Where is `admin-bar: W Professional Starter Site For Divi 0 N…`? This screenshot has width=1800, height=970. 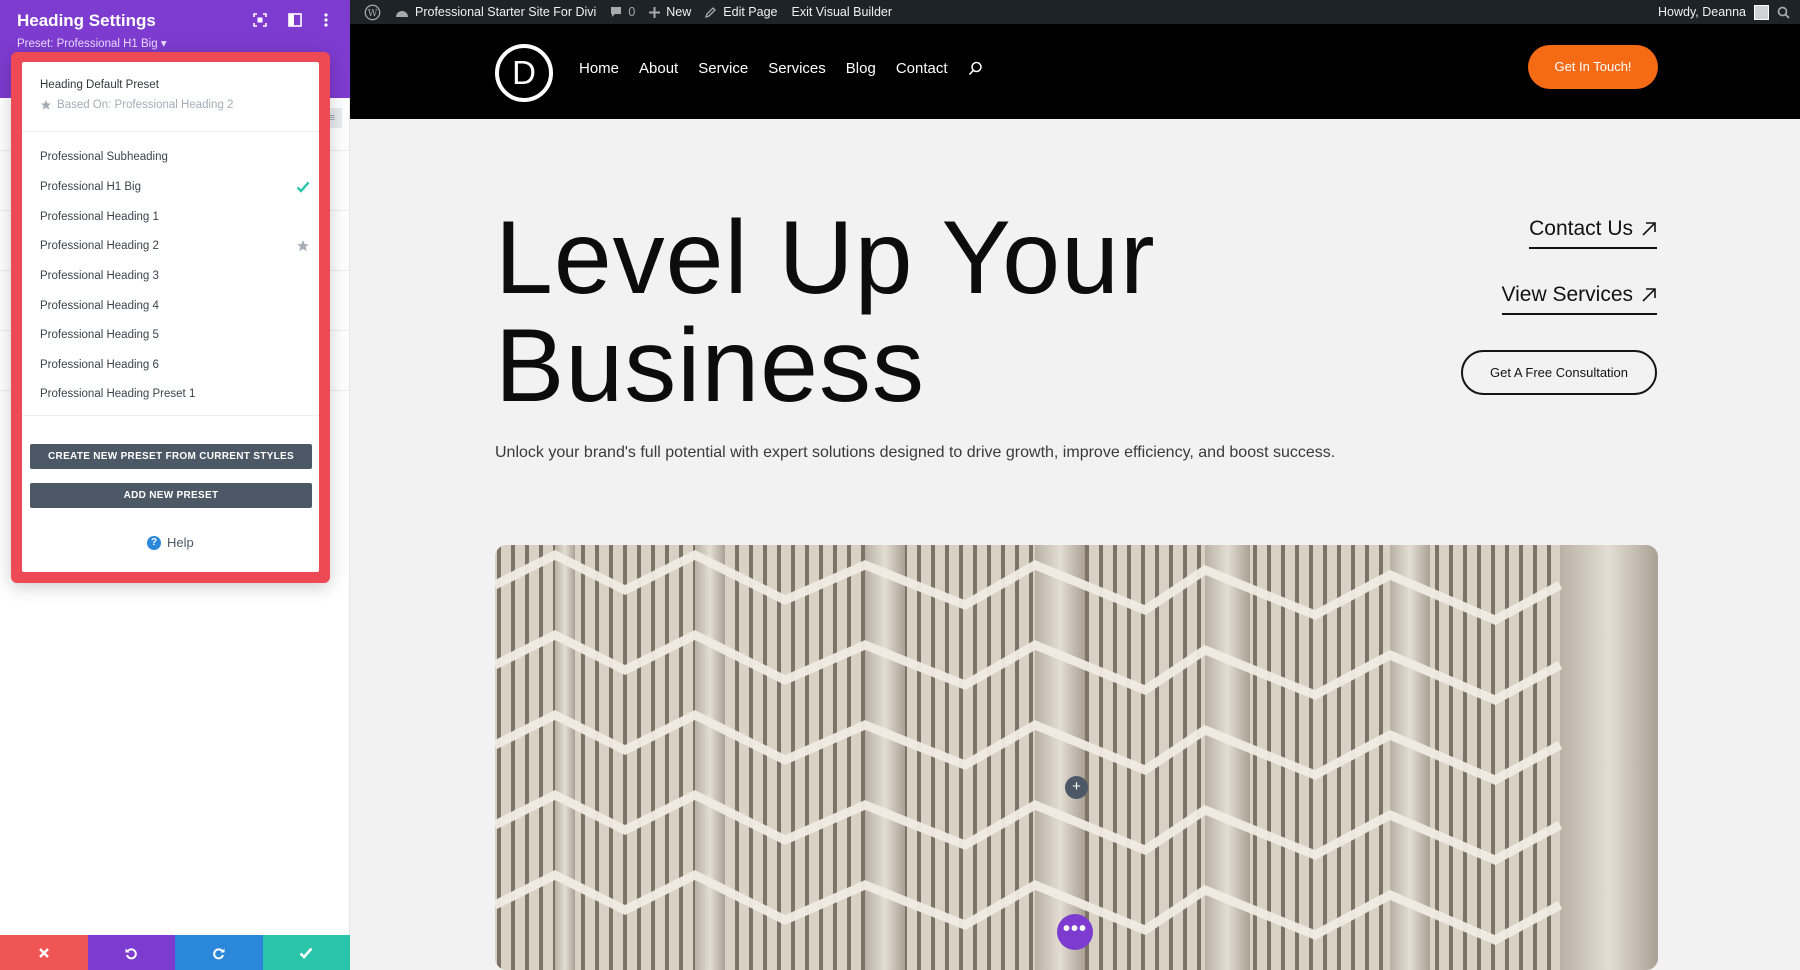 admin-bar: W Professional Starter Site For Divi 0 N… is located at coordinates (1075, 12).